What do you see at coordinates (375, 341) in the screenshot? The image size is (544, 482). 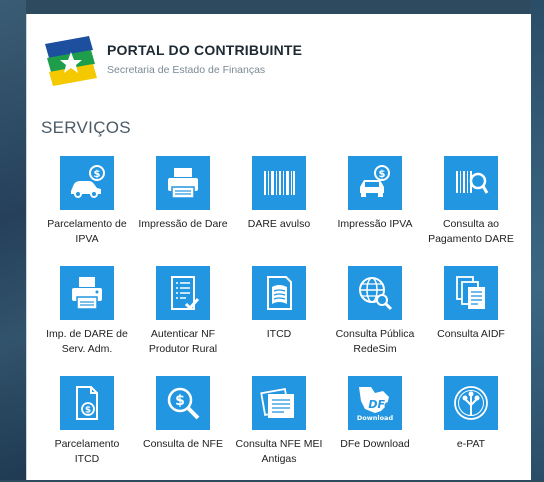 I see `service-label: Consulta Pública RedeSim` at bounding box center [375, 341].